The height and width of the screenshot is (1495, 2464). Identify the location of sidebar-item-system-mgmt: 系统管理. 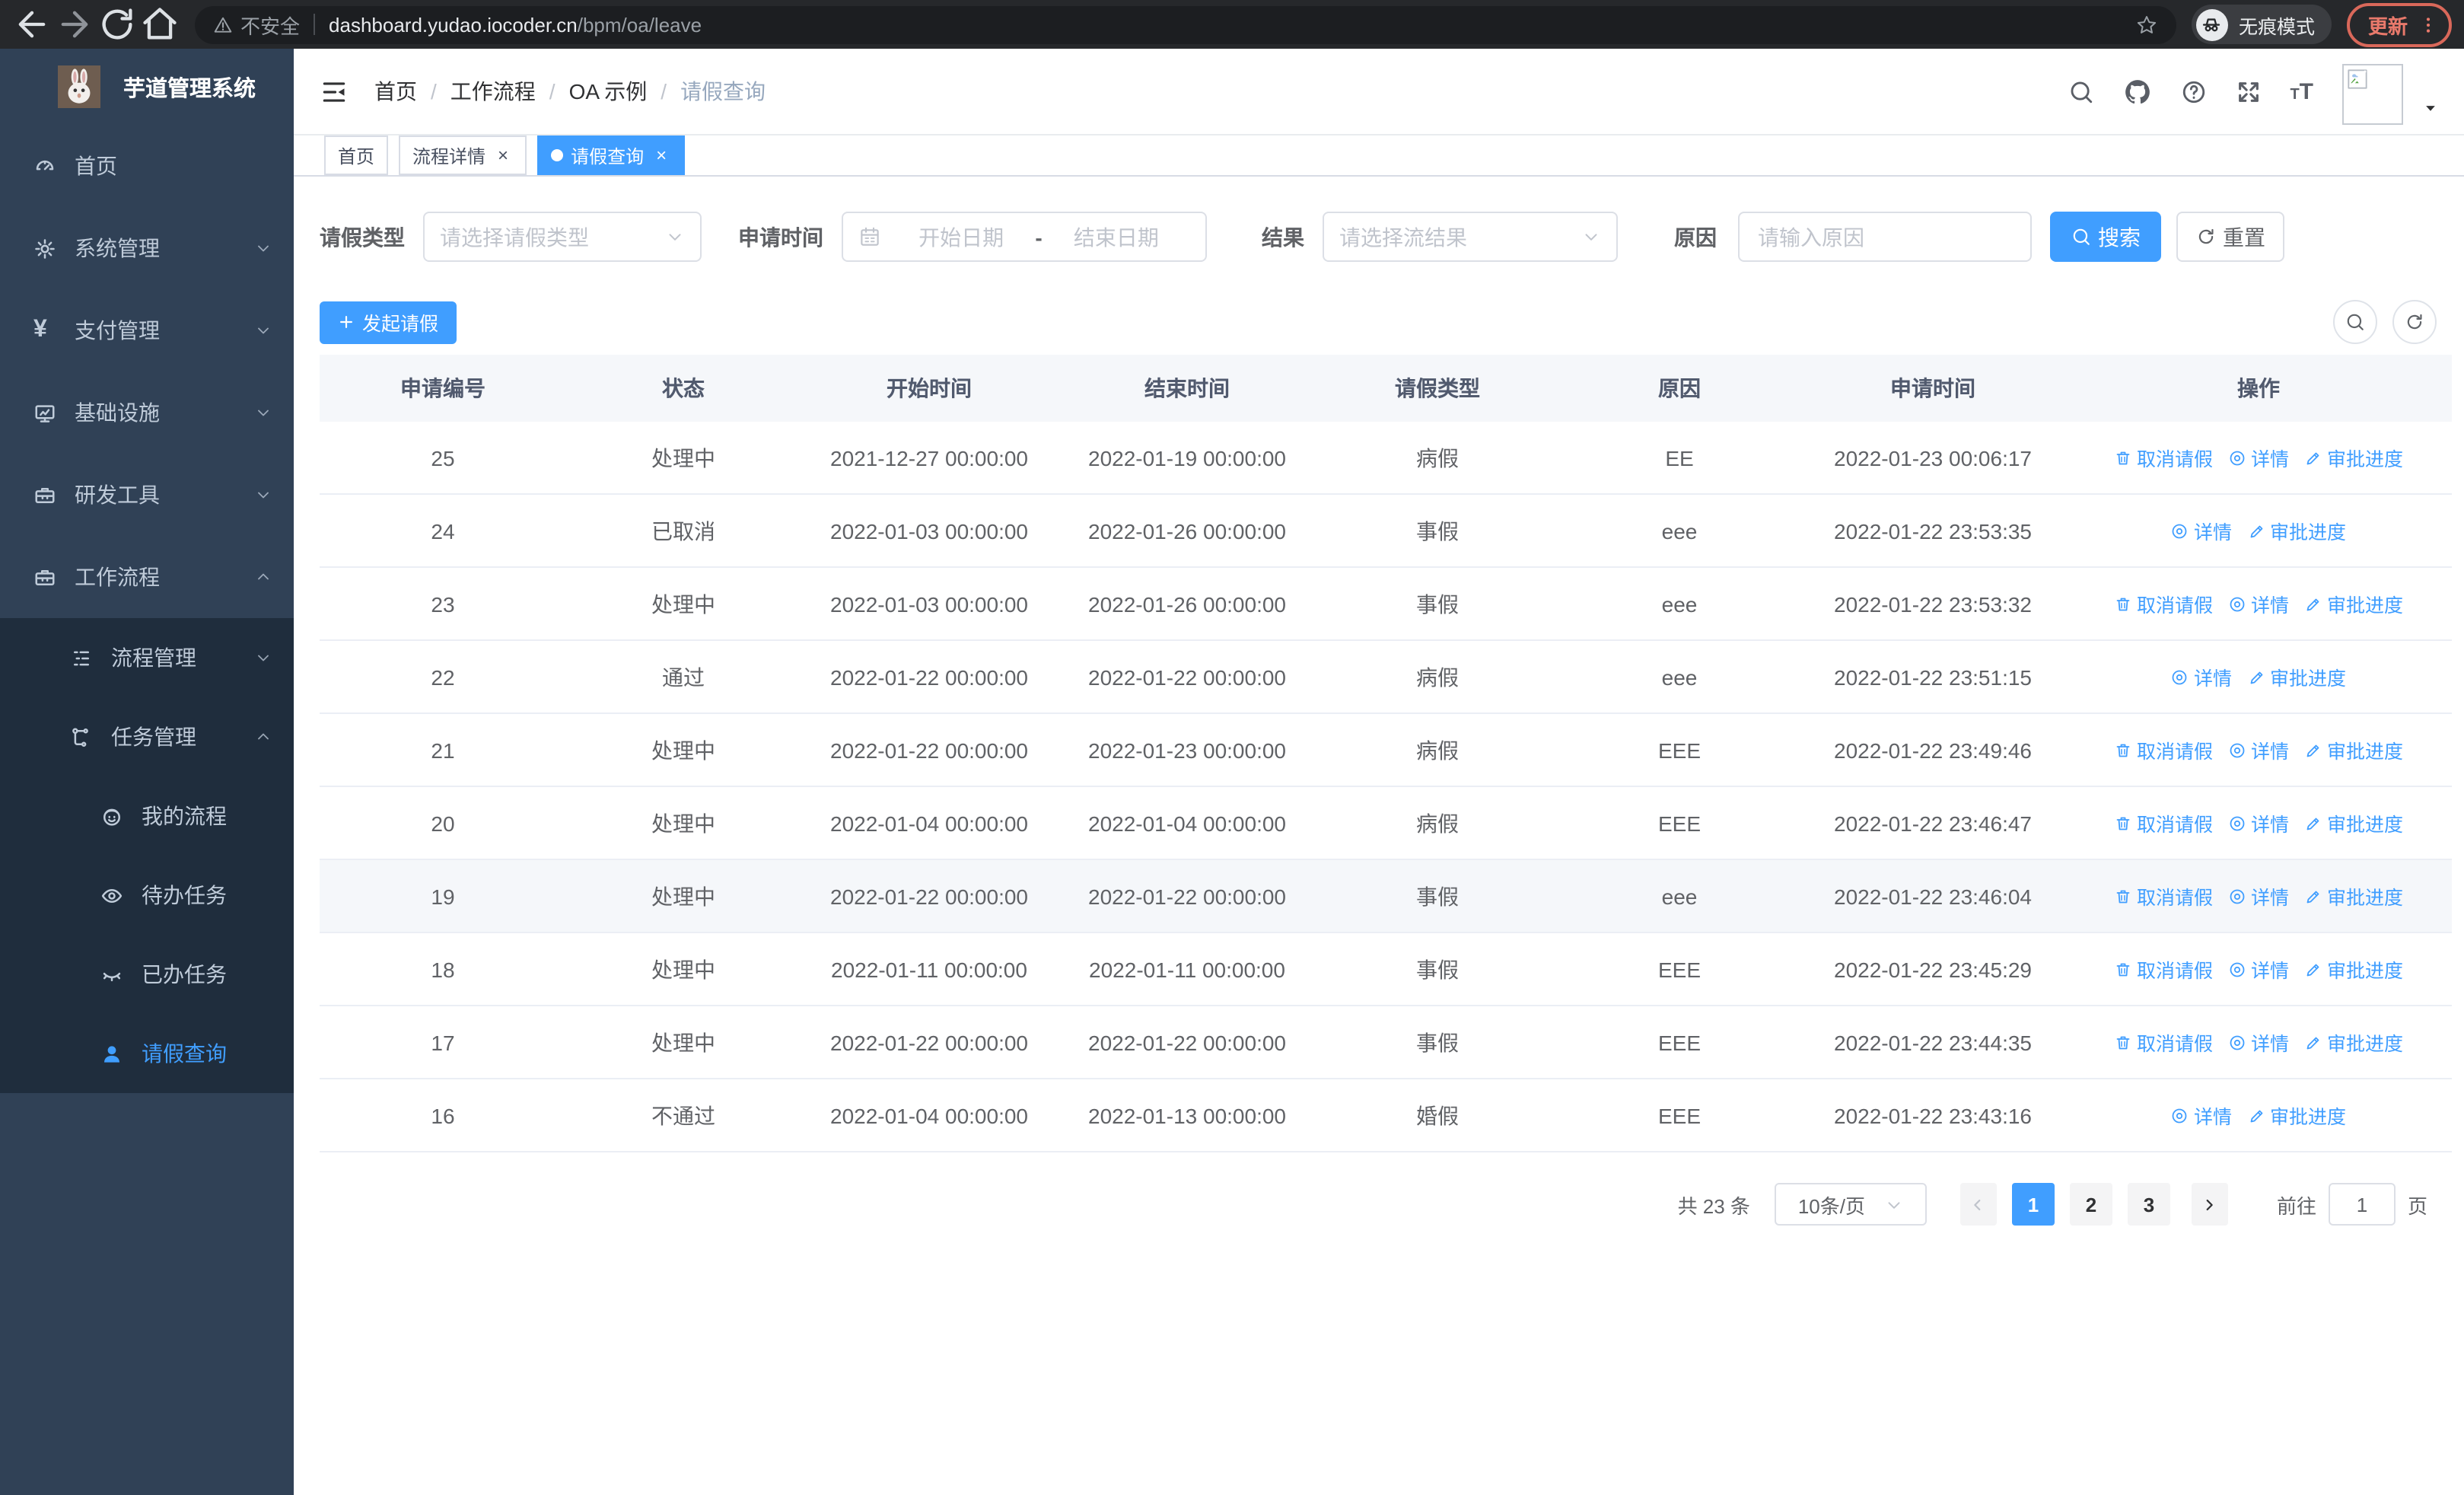
(147, 248).